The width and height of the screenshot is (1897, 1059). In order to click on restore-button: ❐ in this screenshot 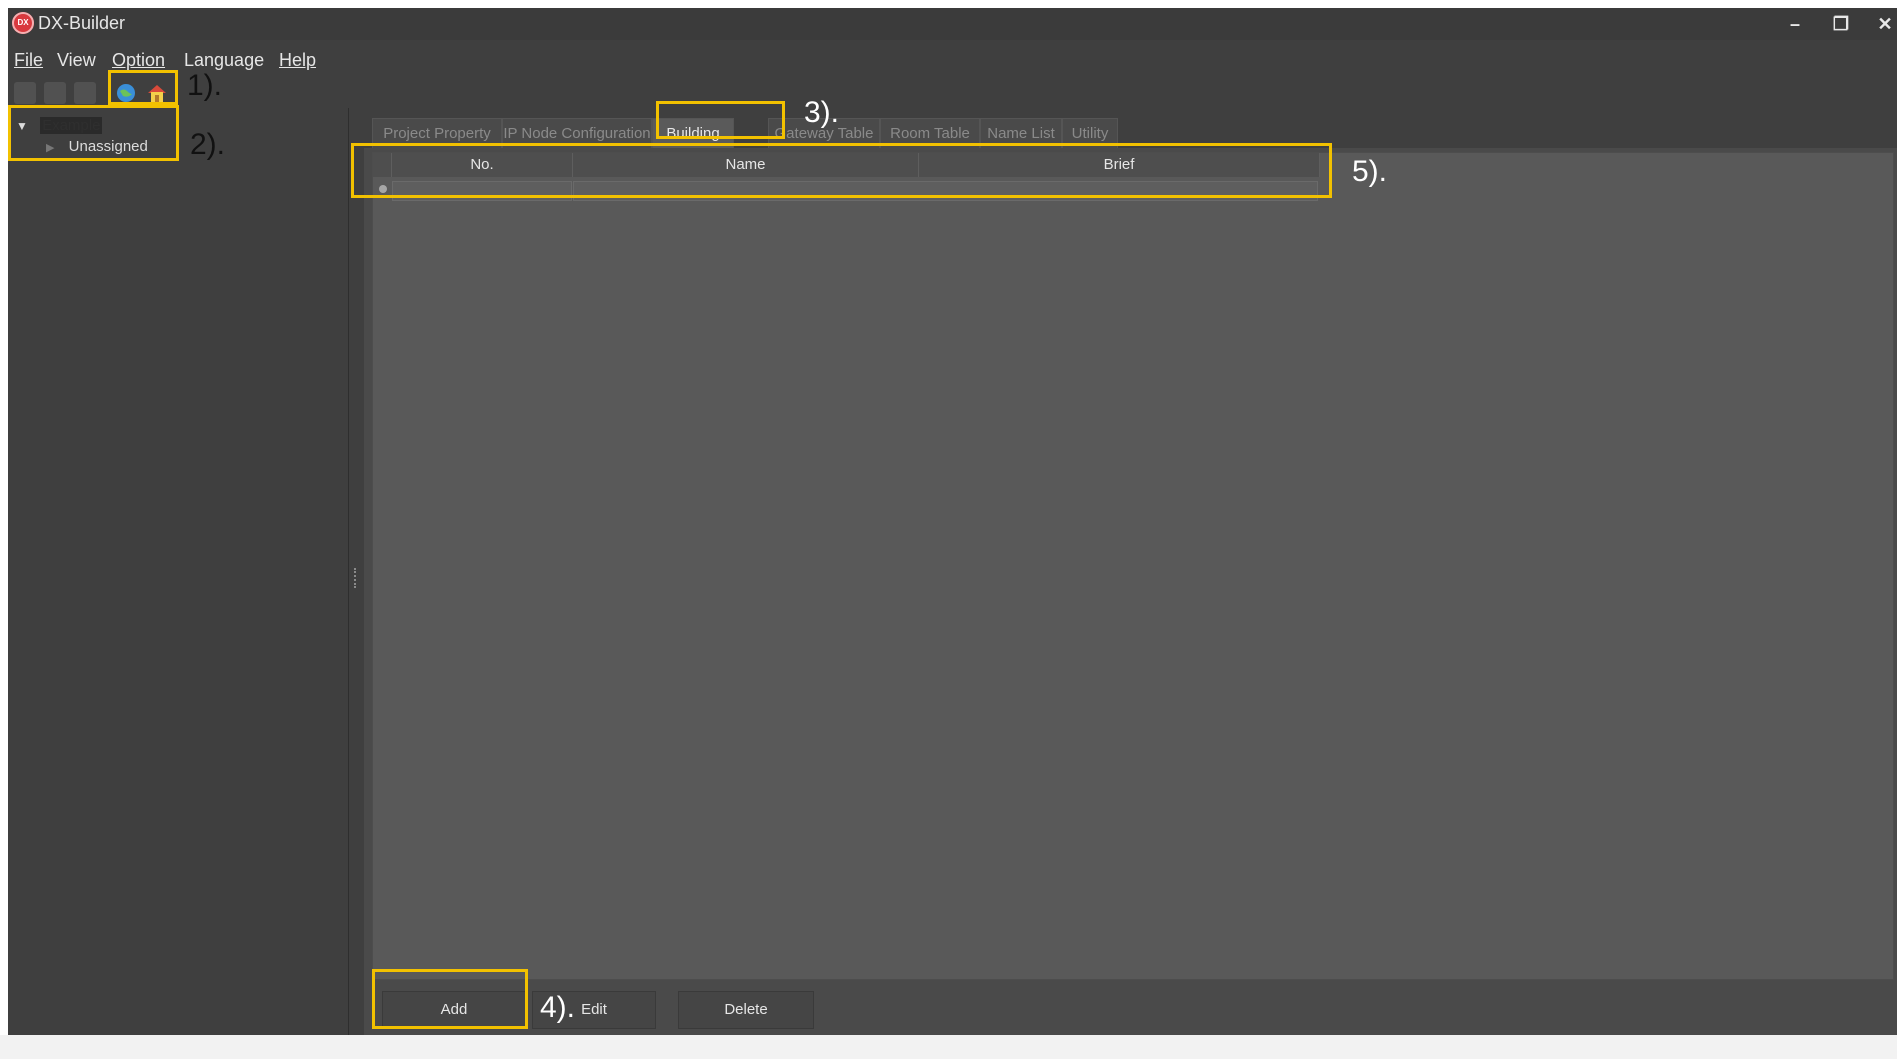, I will do `click(1841, 24)`.